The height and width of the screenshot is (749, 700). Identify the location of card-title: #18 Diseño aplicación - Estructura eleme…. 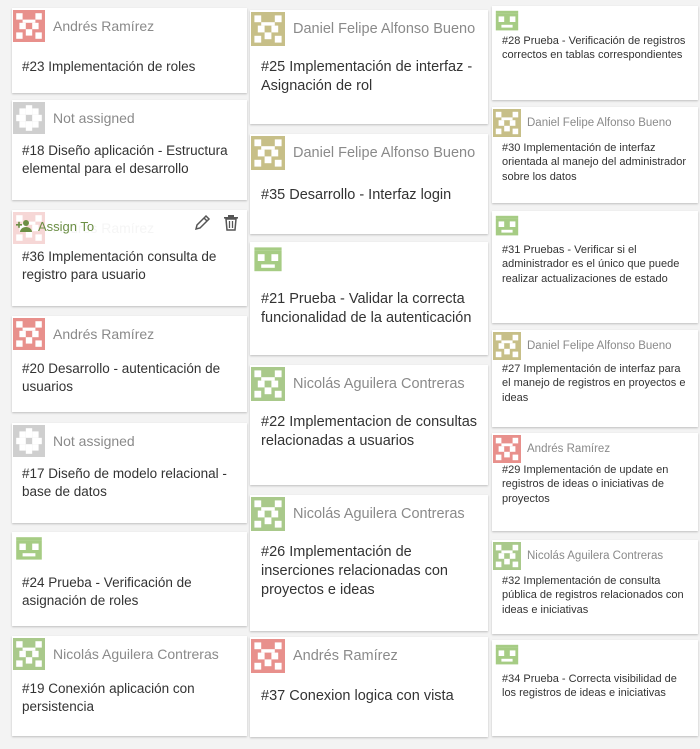
(130, 159).